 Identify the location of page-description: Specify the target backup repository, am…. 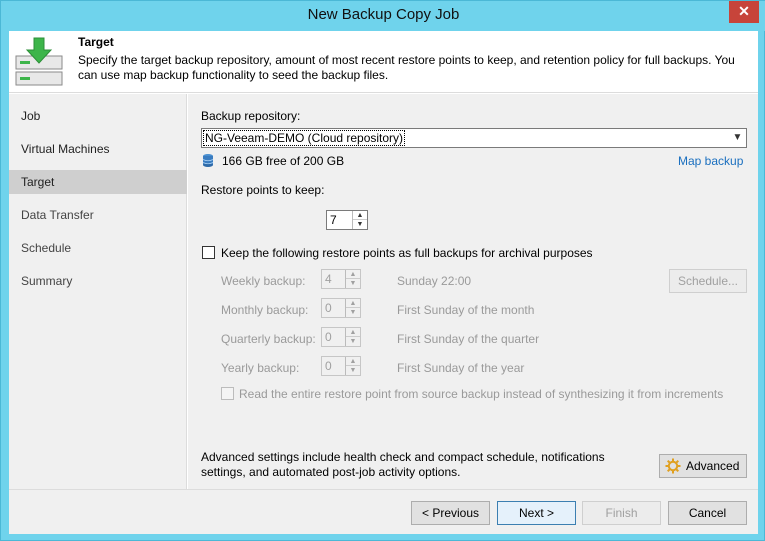
(406, 67).